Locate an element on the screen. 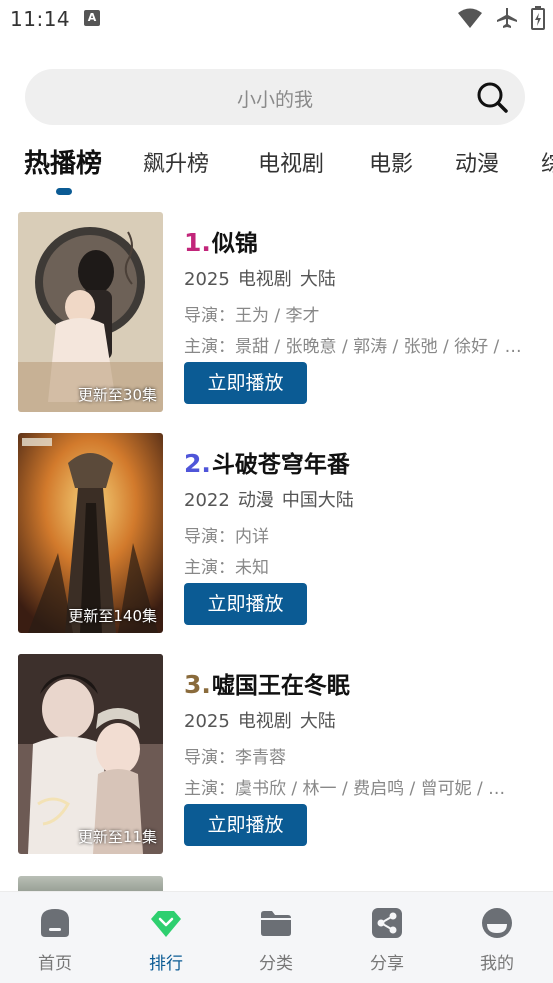  episode-badge: 更新至140集 is located at coordinates (112, 616).